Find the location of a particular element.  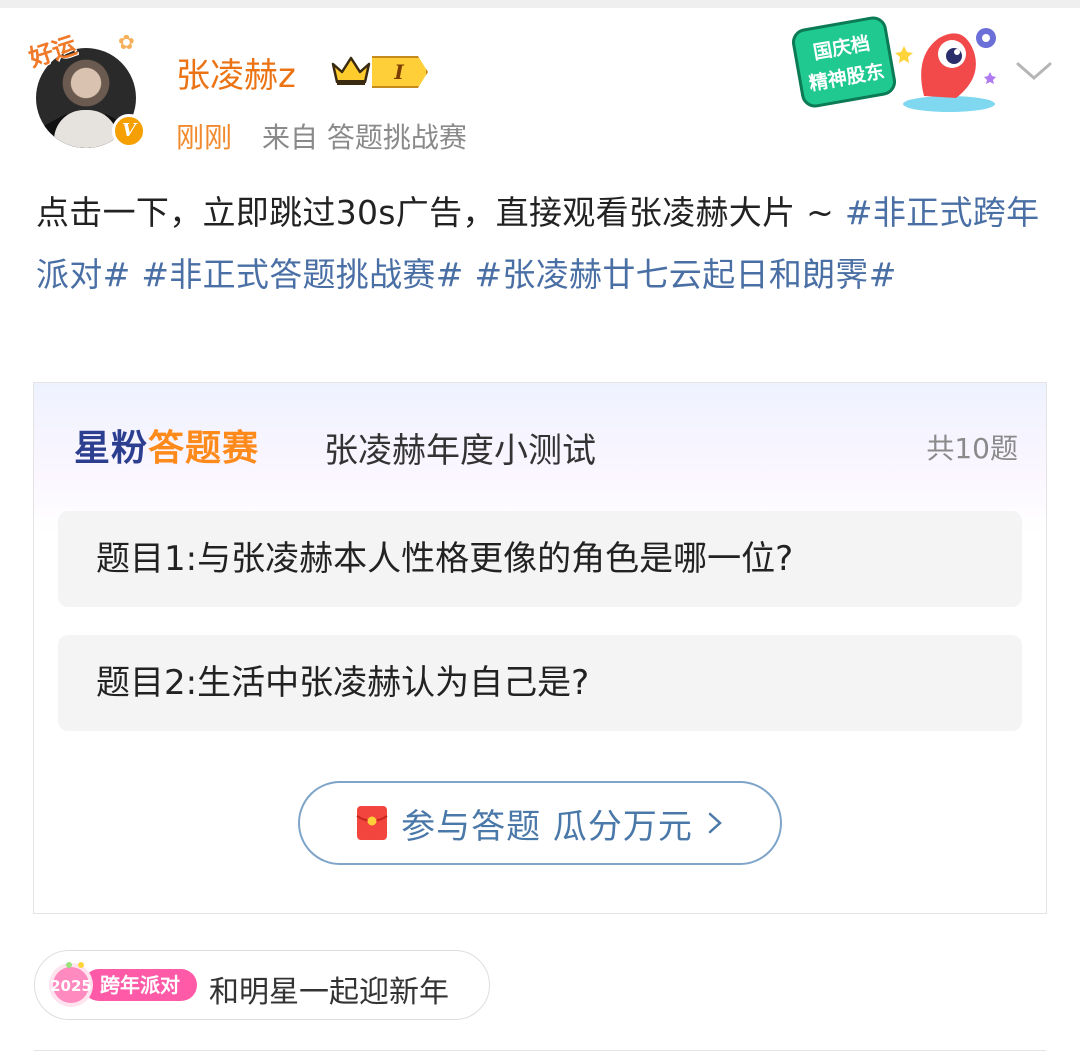

event-badge-text: 跨年派对 is located at coordinates (140, 985).